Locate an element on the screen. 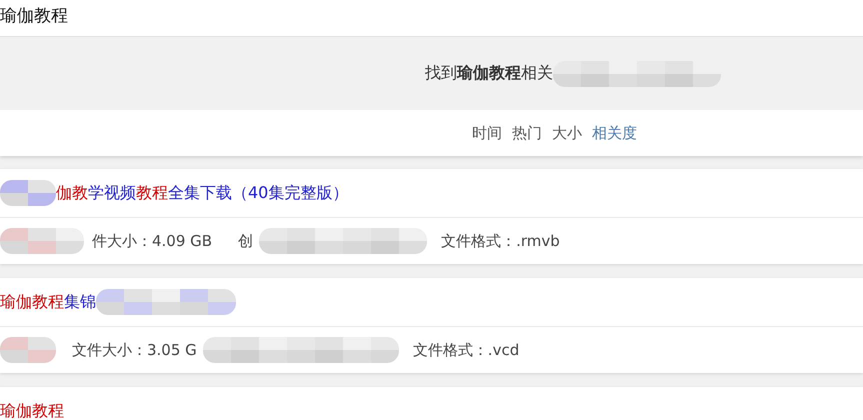  page-title: 瑜伽教程 is located at coordinates (34, 15).